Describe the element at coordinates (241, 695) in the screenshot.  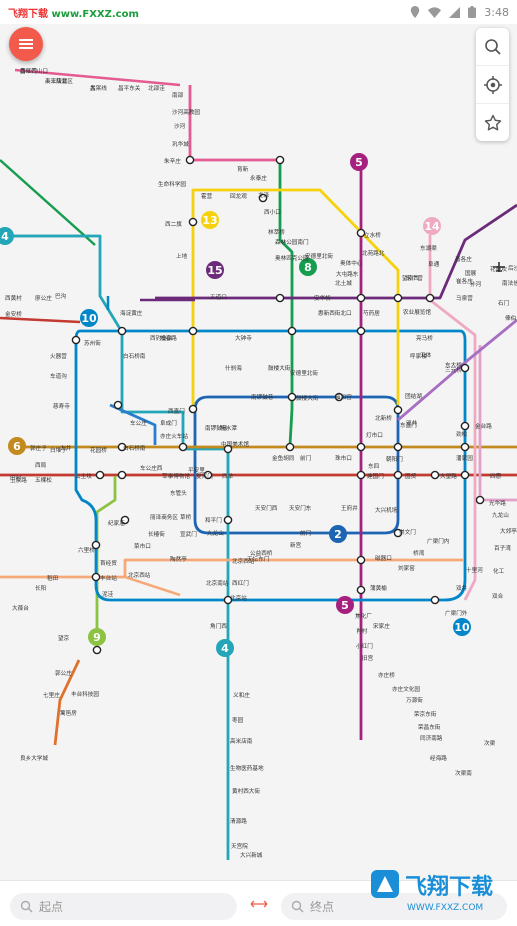
I see `station-label: 义和庄` at that location.